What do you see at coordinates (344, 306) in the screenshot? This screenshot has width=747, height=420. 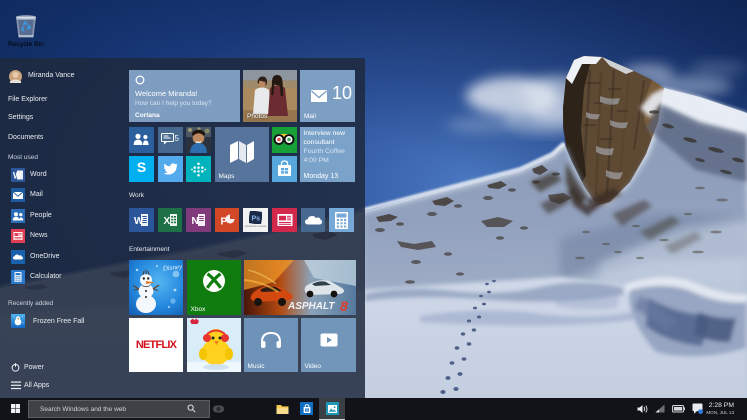 I see `svg-text: 8` at bounding box center [344, 306].